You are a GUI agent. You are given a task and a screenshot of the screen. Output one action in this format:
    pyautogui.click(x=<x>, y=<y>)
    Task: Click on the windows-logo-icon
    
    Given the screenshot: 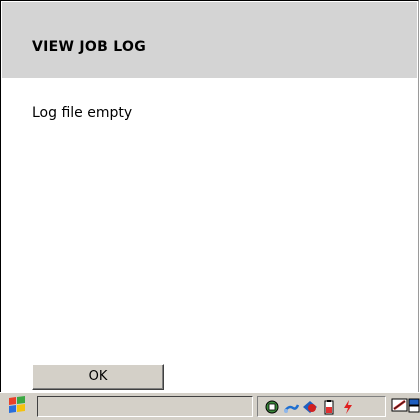 What is the action you would take?
    pyautogui.click(x=17, y=407)
    